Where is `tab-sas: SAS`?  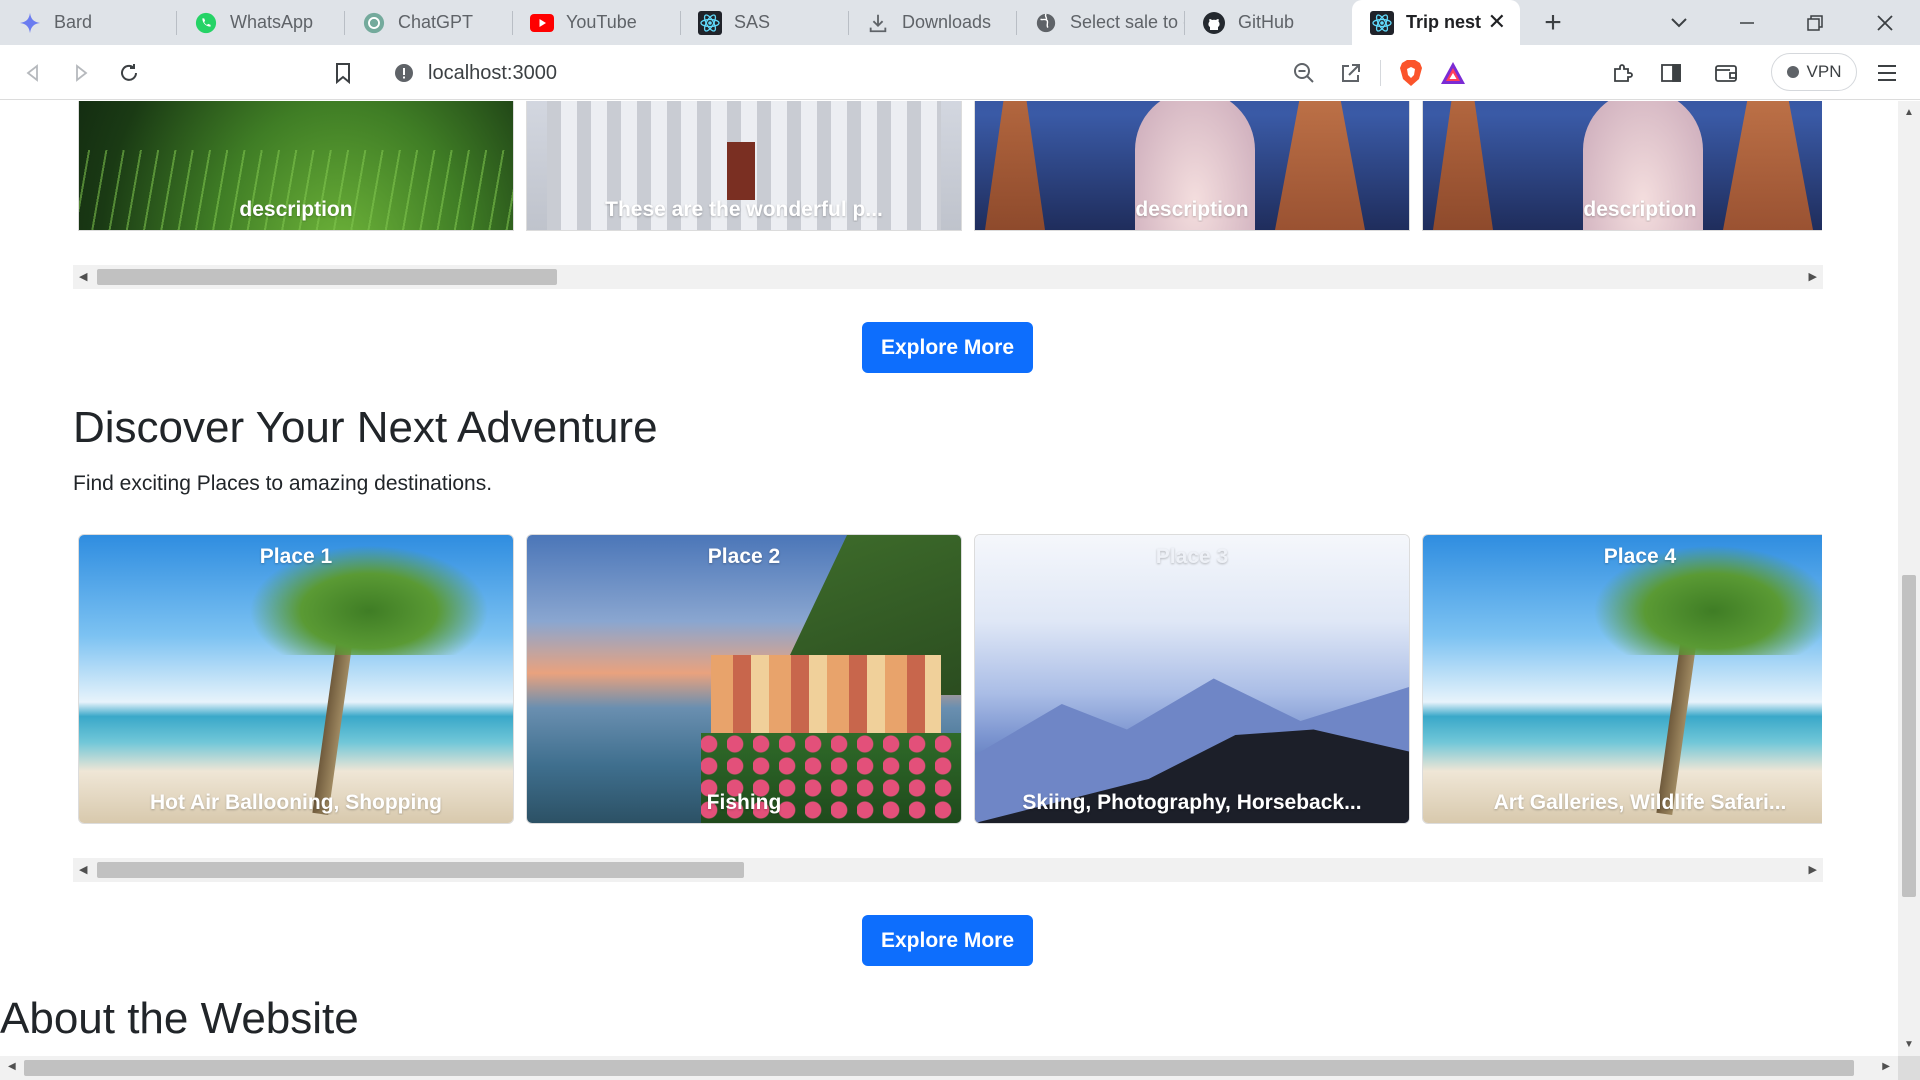
tab-sas: SAS is located at coordinates (764, 22).